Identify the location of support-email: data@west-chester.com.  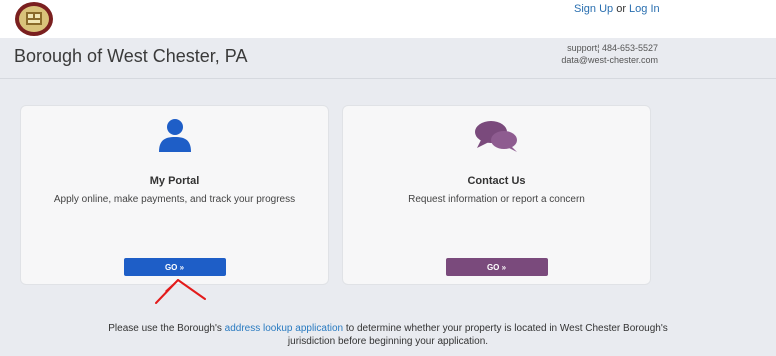
(609, 60).